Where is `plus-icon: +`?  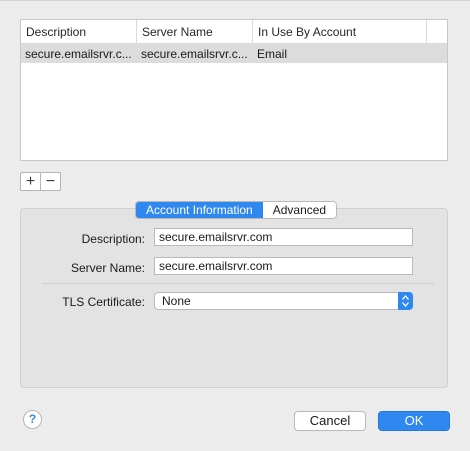 plus-icon: + is located at coordinates (30, 181).